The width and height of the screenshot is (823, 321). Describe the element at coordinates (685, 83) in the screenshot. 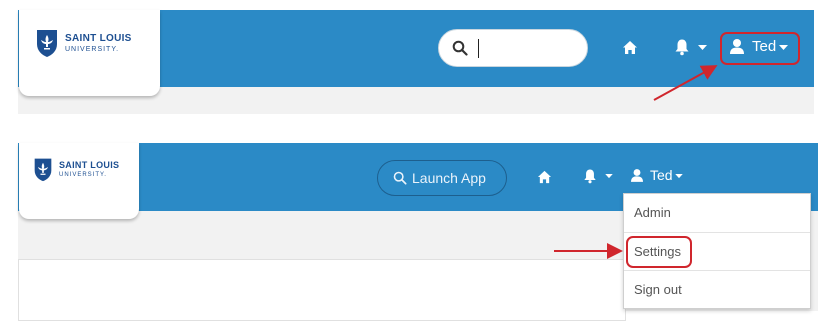

I see `arrow-to-user-menu` at that location.